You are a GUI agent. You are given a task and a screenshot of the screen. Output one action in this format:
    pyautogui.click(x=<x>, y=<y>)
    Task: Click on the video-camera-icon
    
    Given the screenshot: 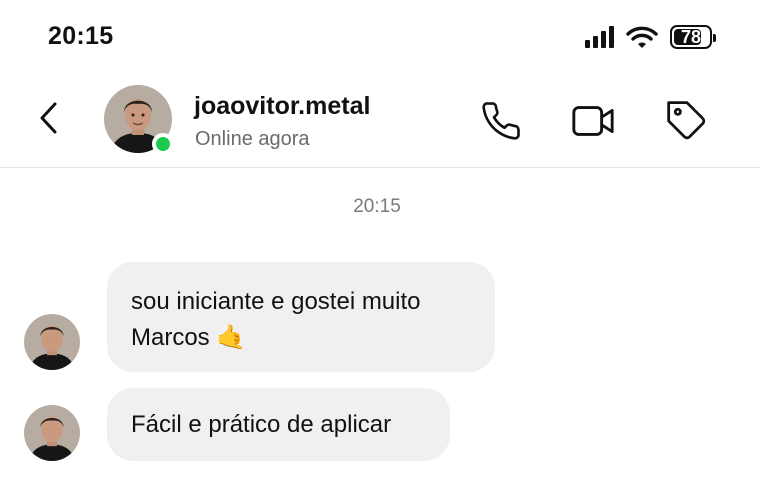 What is the action you would take?
    pyautogui.click(x=593, y=121)
    